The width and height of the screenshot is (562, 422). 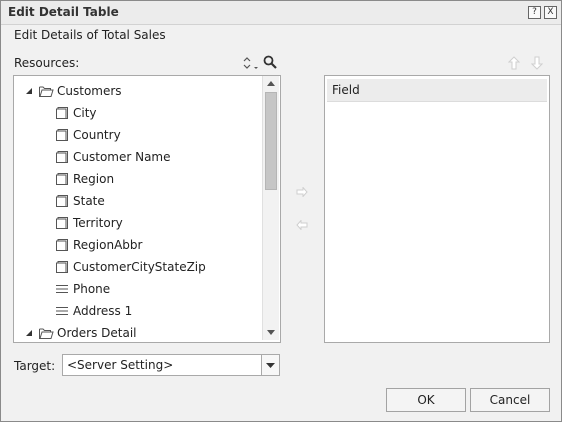 What do you see at coordinates (138, 311) in the screenshot?
I see `tree-item: Address 1` at bounding box center [138, 311].